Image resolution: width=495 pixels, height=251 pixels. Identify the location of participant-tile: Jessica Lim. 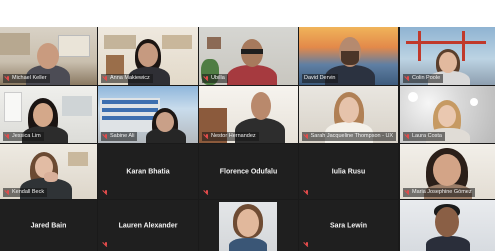
(48, 114).